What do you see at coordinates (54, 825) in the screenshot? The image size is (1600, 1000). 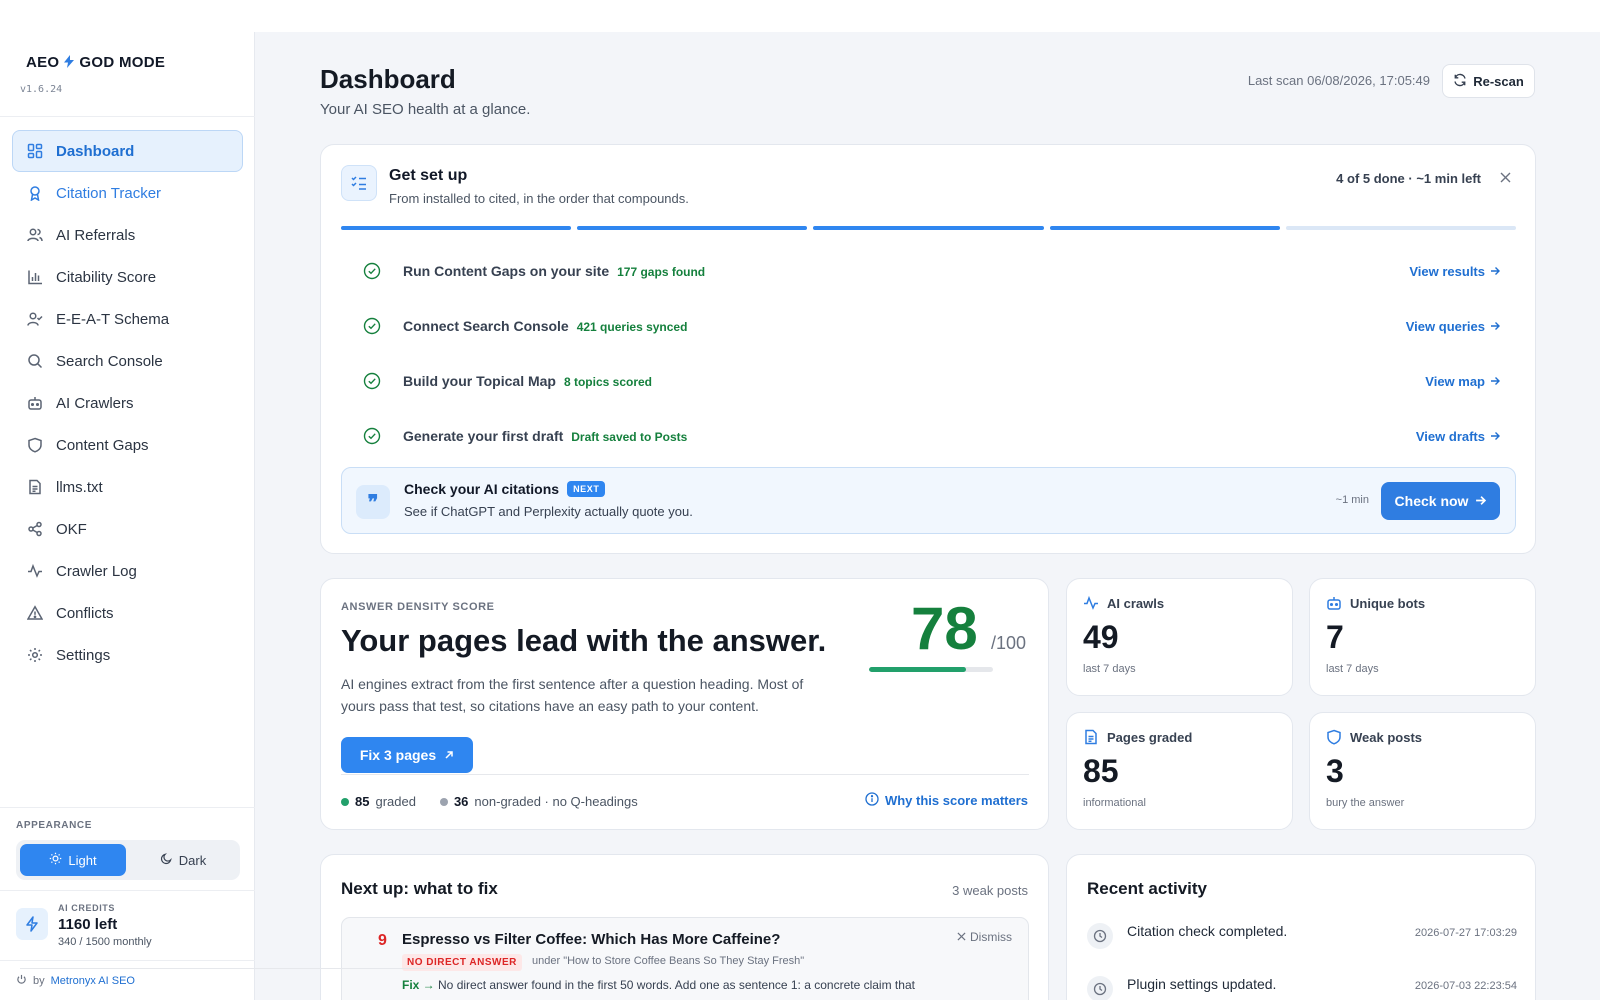 I see `appearance-label: APPEARANCE` at bounding box center [54, 825].